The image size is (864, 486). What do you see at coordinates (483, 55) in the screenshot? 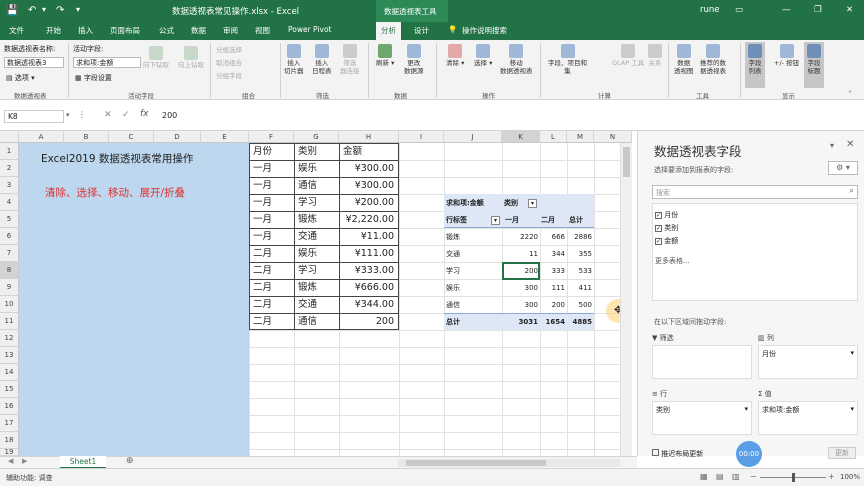
I see `select-button: 选择 ▾` at bounding box center [483, 55].